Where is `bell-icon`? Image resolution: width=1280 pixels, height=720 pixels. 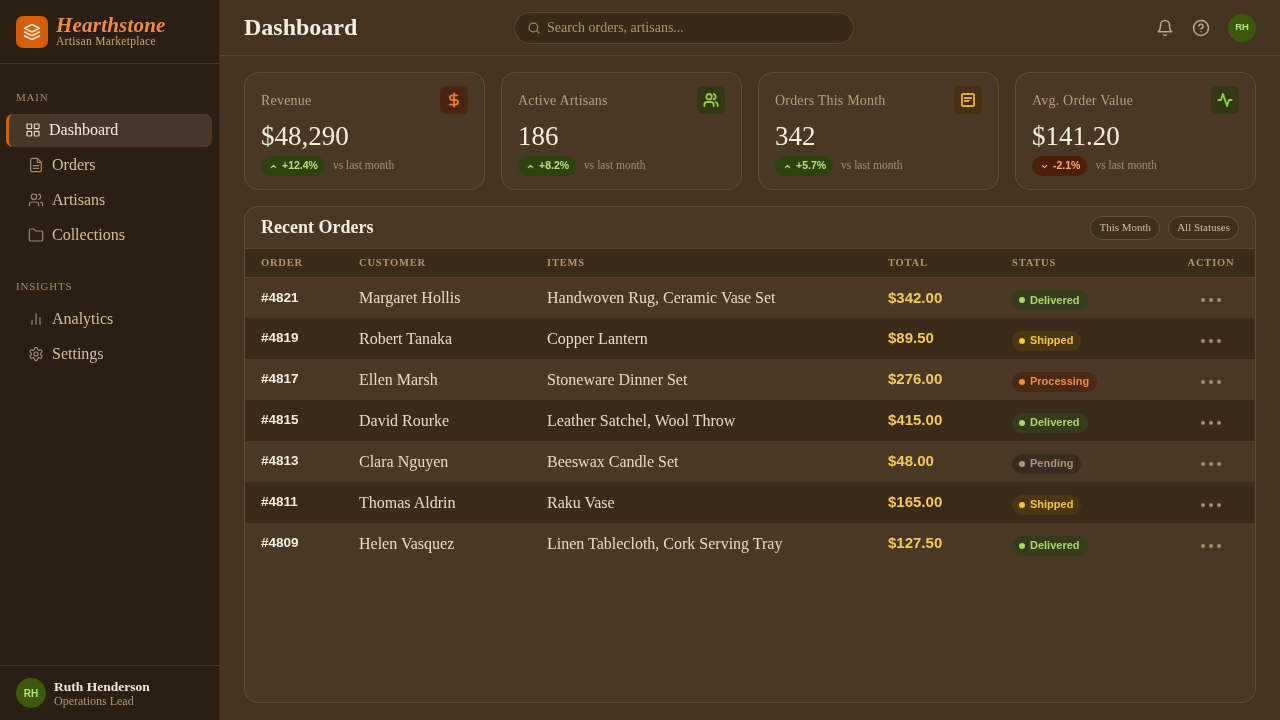
bell-icon is located at coordinates (1165, 27).